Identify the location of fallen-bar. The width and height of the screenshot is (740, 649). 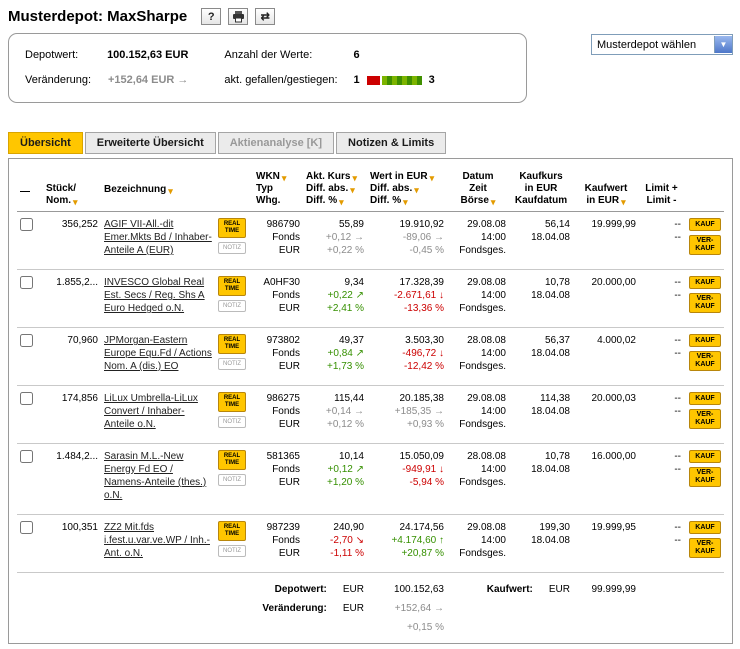
(373, 80).